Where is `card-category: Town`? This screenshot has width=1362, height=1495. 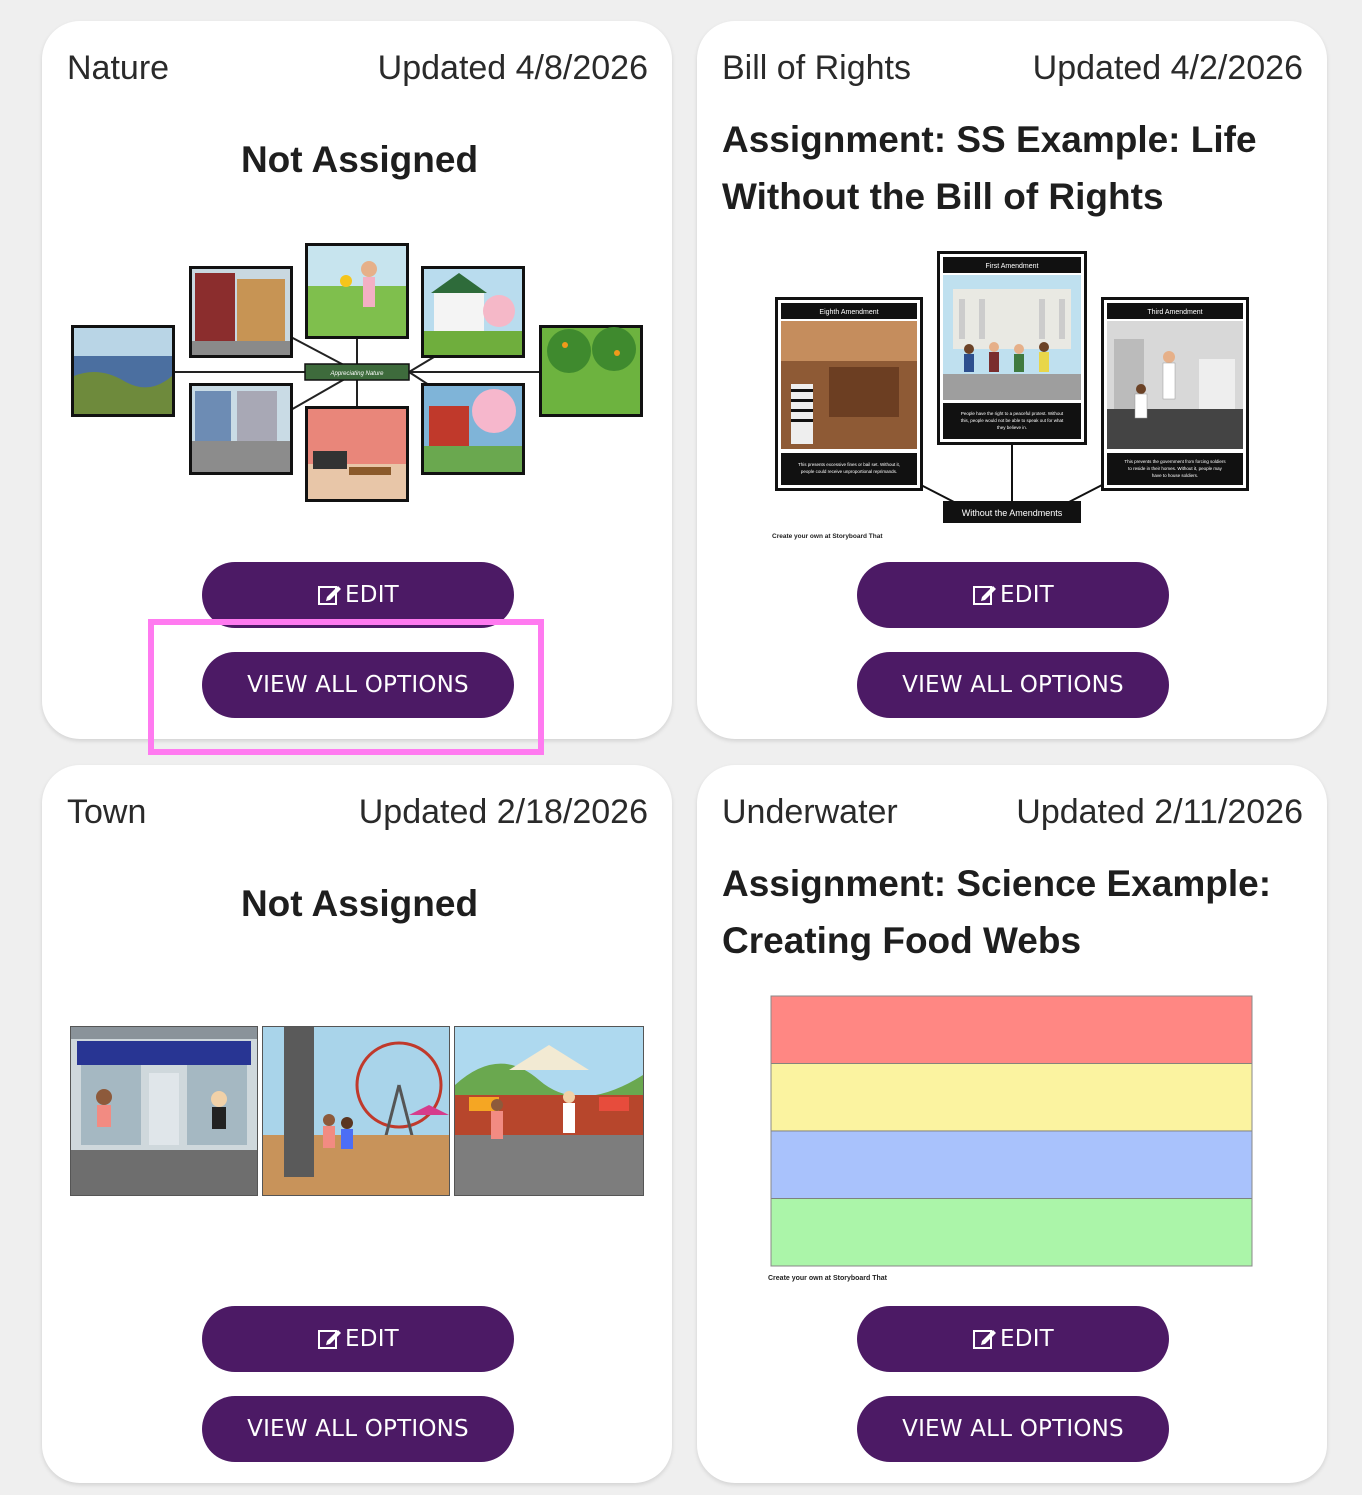
card-category: Town is located at coordinates (107, 812).